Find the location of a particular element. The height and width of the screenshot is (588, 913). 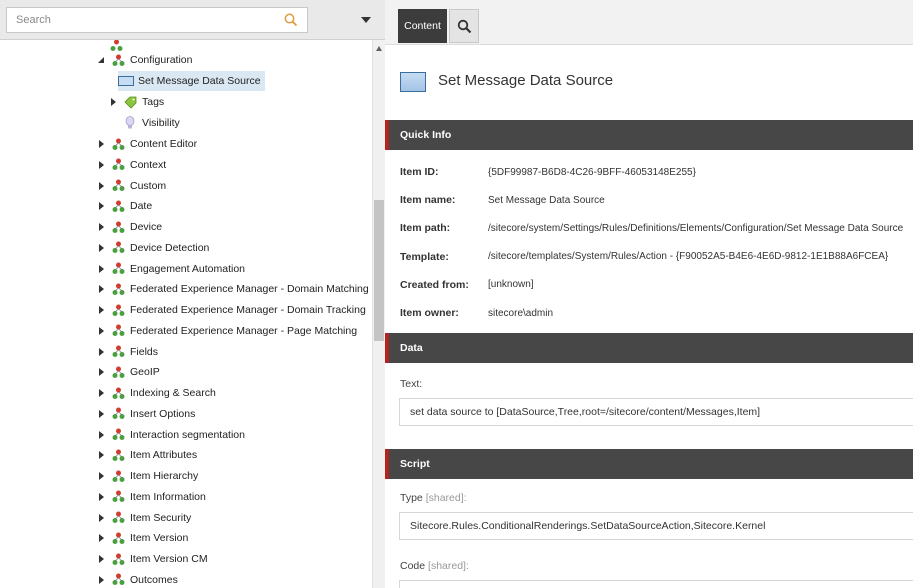

tree-item: Custom is located at coordinates (131, 186).